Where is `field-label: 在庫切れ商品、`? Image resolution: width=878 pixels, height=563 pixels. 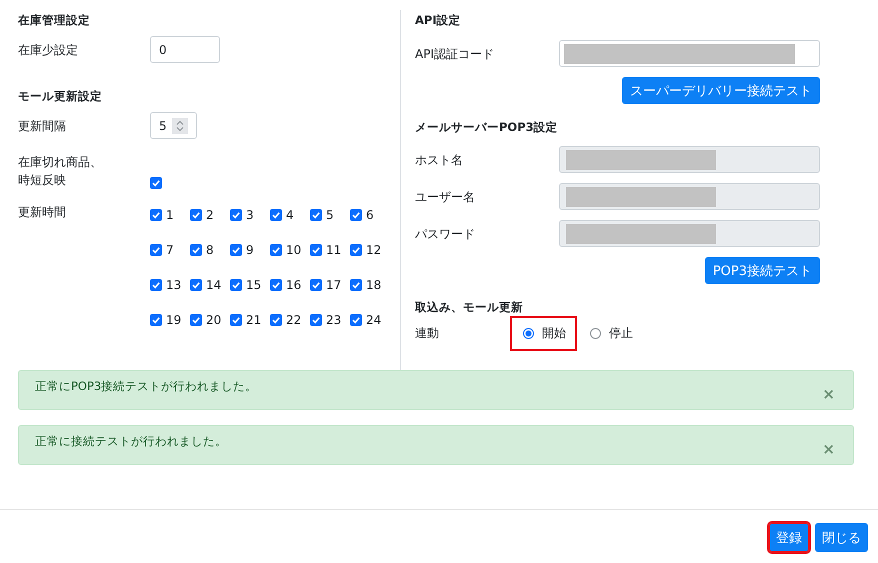
field-label: 在庫切れ商品、 is located at coordinates (60, 162).